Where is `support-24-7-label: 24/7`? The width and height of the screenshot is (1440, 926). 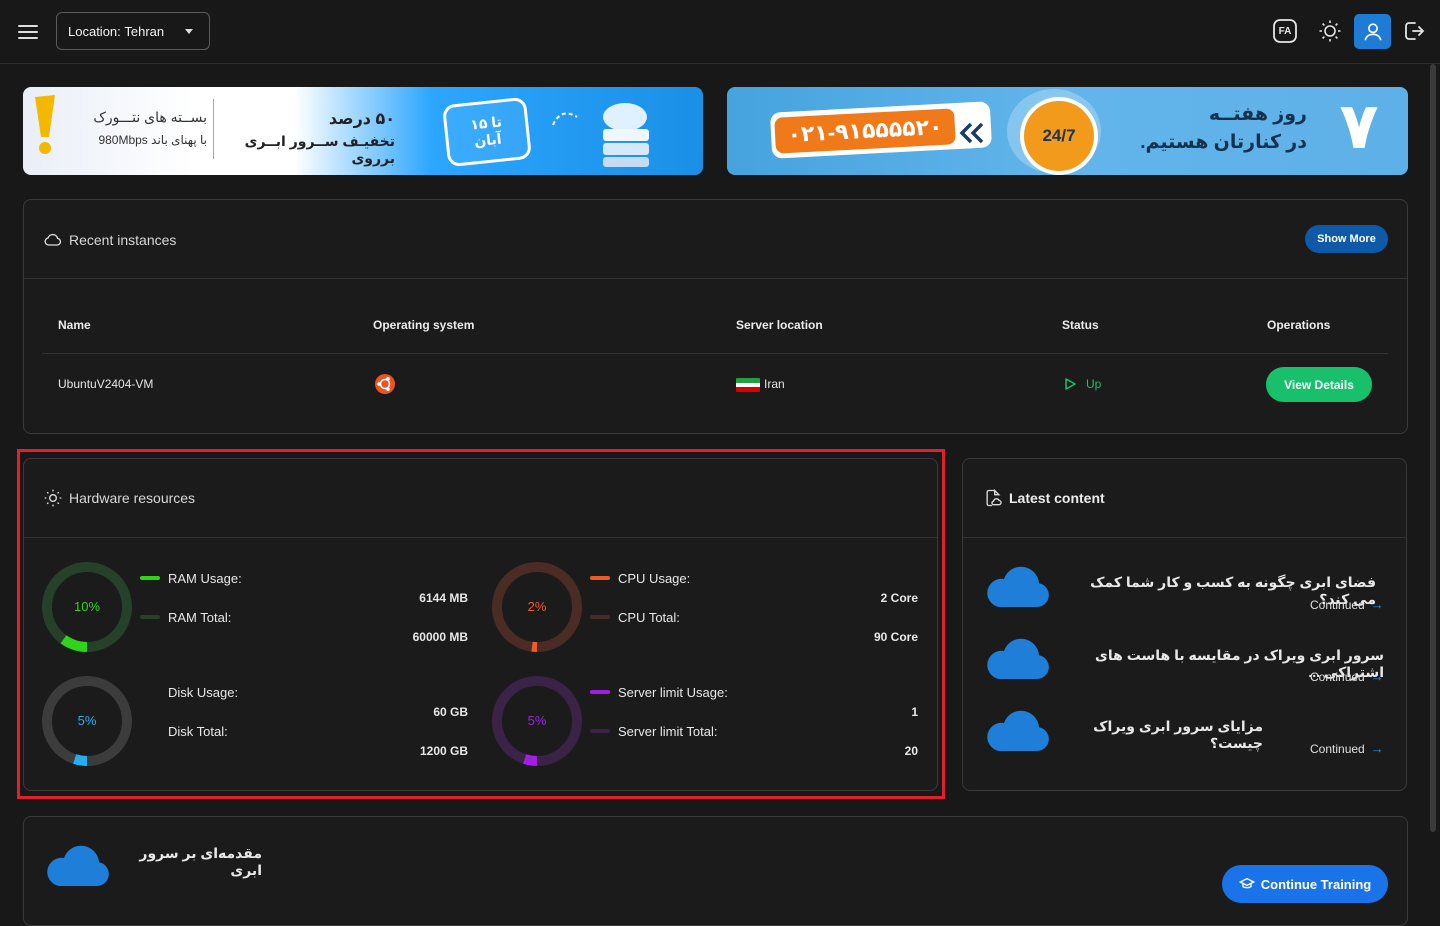
support-24-7-label: 24/7 is located at coordinates (1059, 135).